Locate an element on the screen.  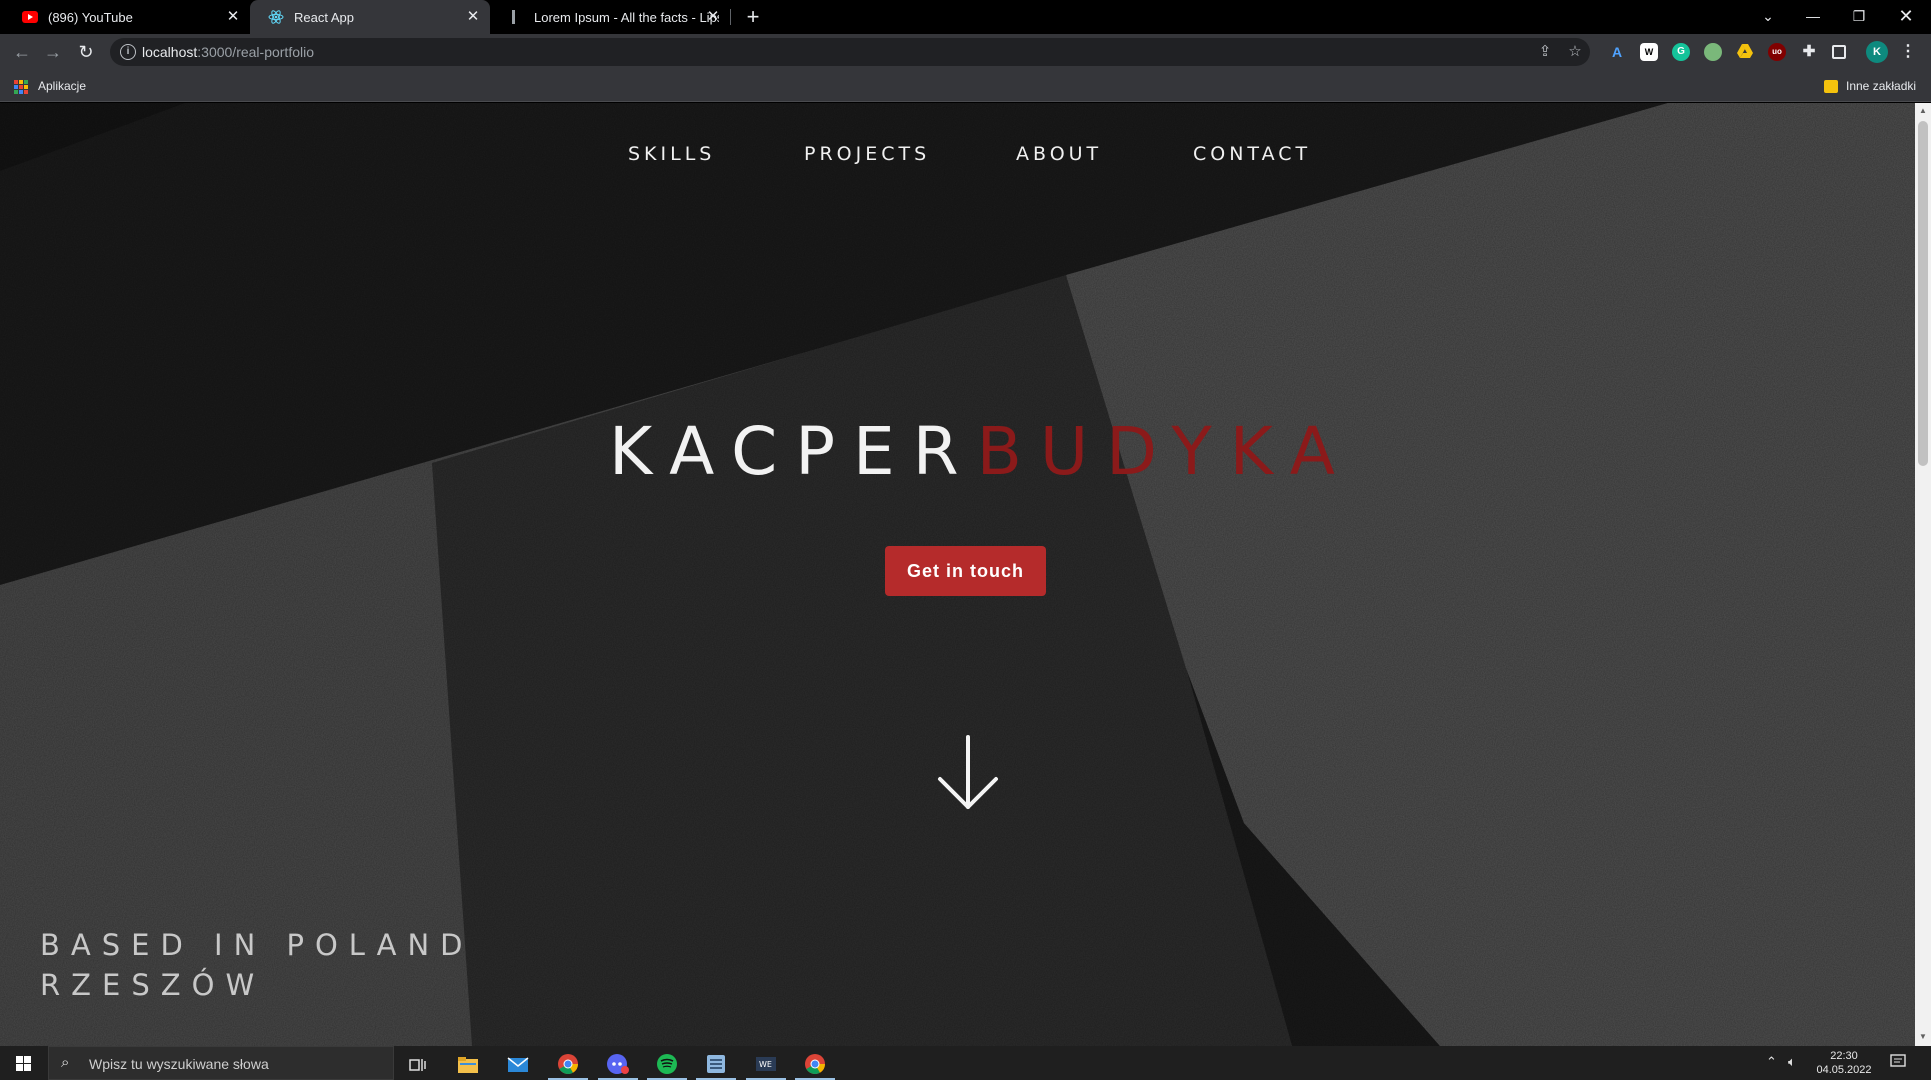
windows-logo-icon is located at coordinates (23, 1063).